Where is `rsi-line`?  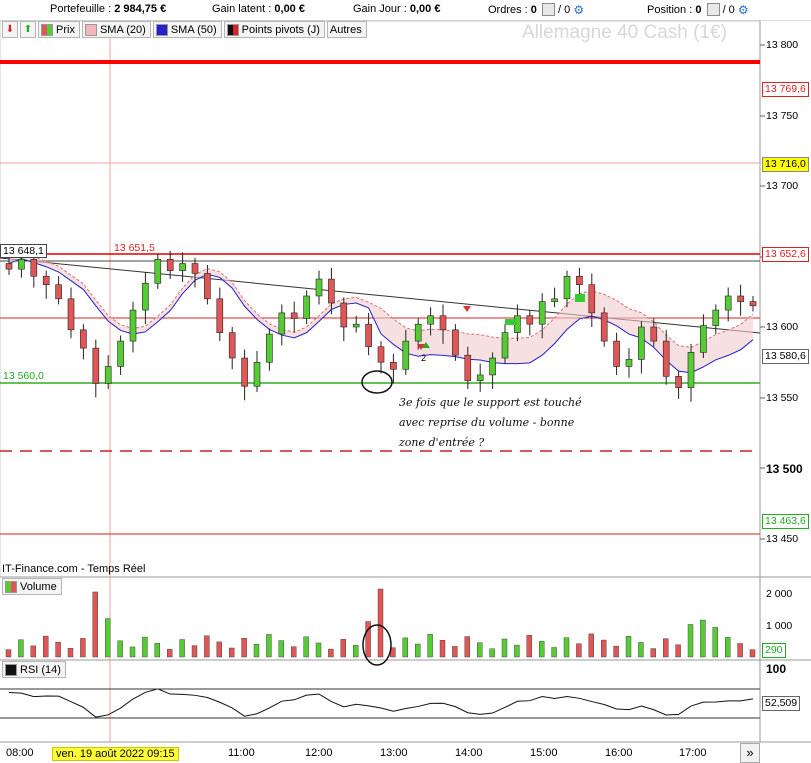 rsi-line is located at coordinates (381, 703).